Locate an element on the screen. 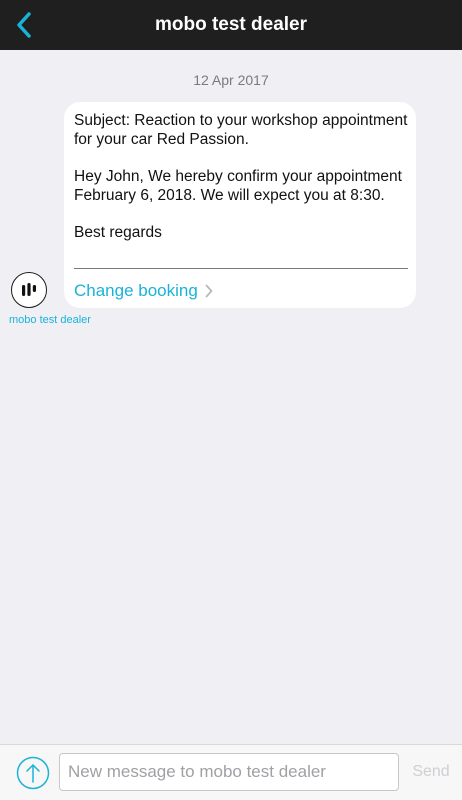 The height and width of the screenshot is (800, 462). page-title: mobo test dealer is located at coordinates (231, 24).